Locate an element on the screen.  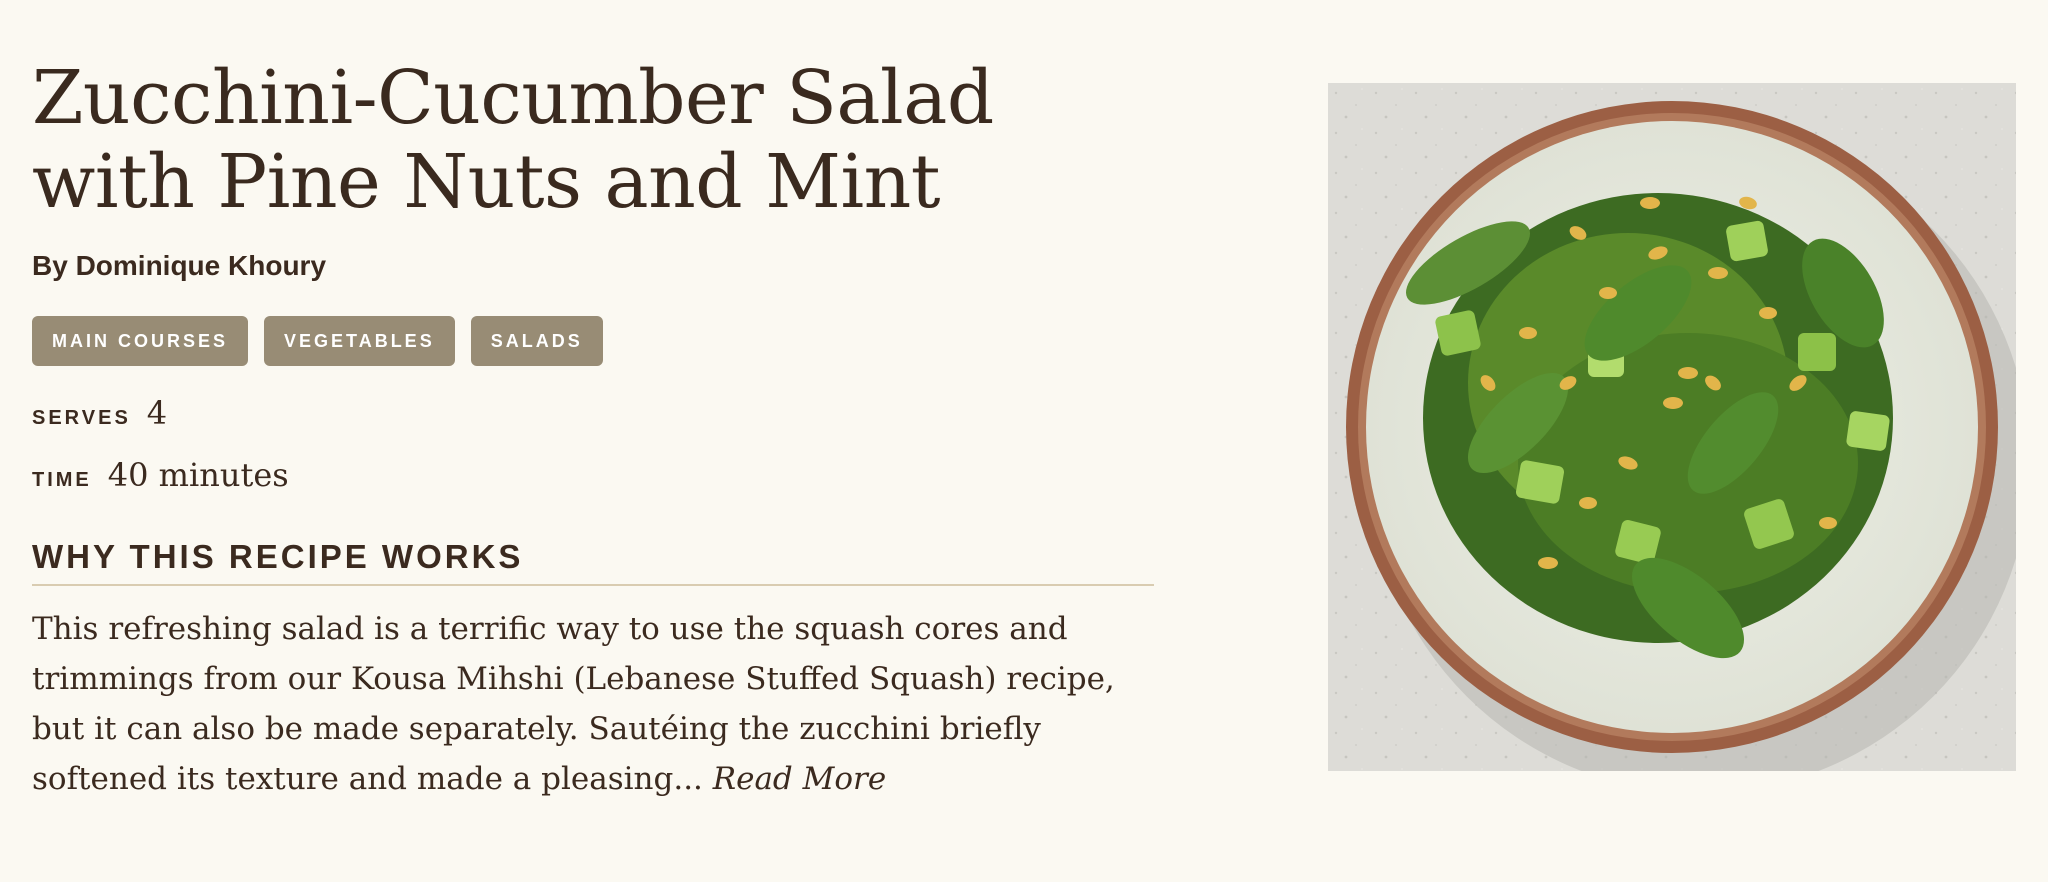
tag-list: MAIN COURSES VEGETABLES SALADS is located at coordinates (592, 341).